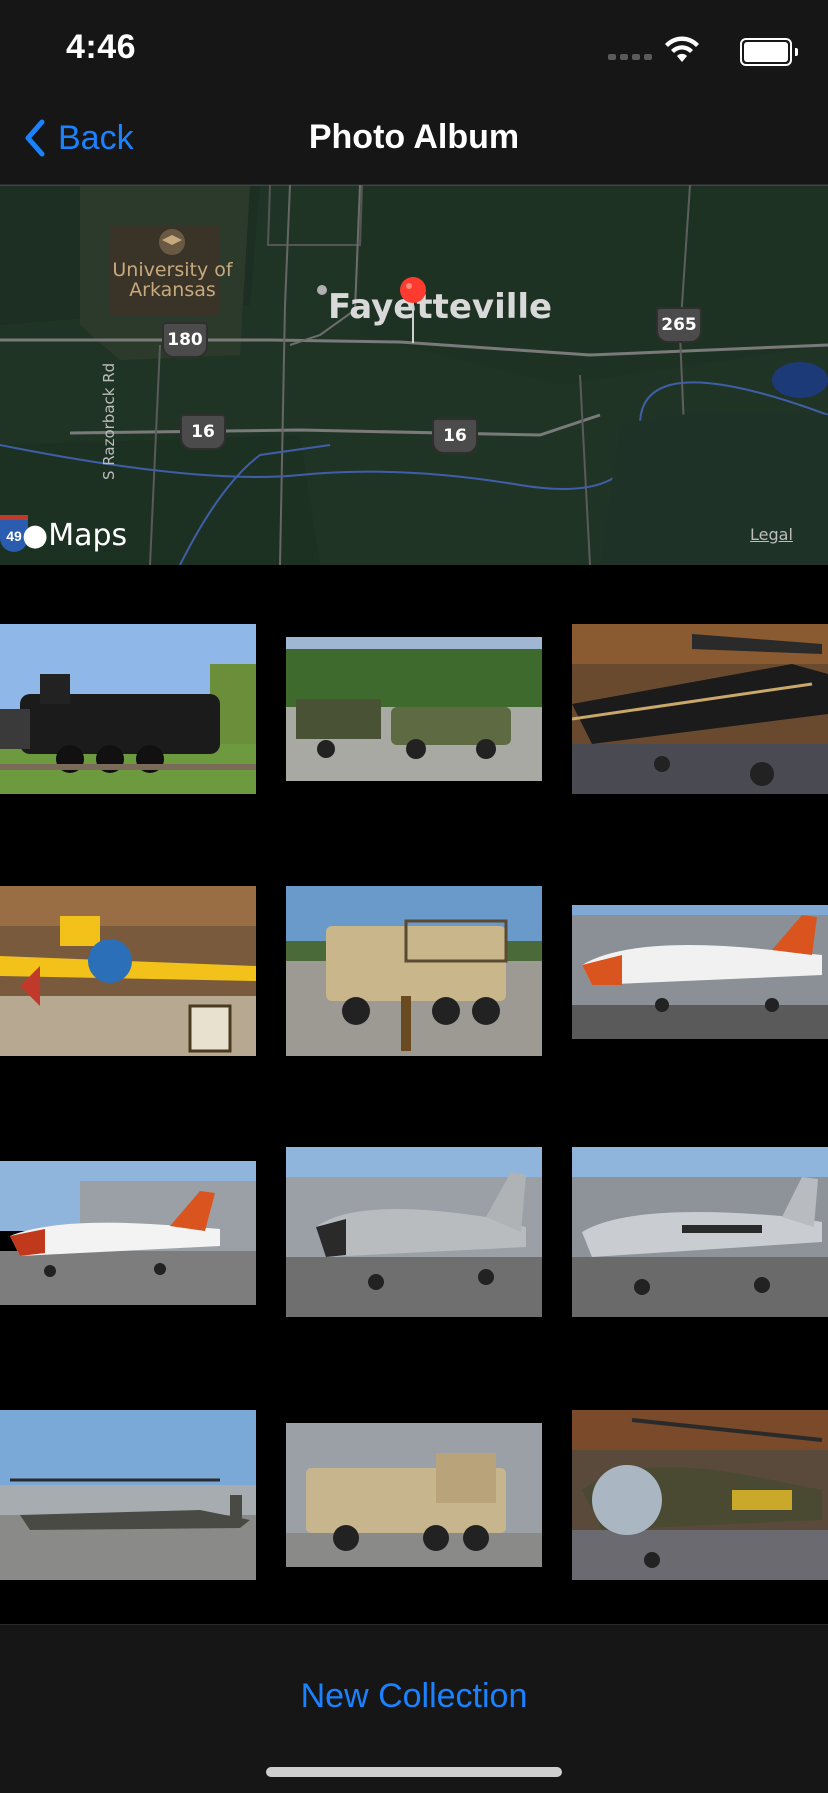 The height and width of the screenshot is (1793, 828). I want to click on legal-link: Legal, so click(771, 534).